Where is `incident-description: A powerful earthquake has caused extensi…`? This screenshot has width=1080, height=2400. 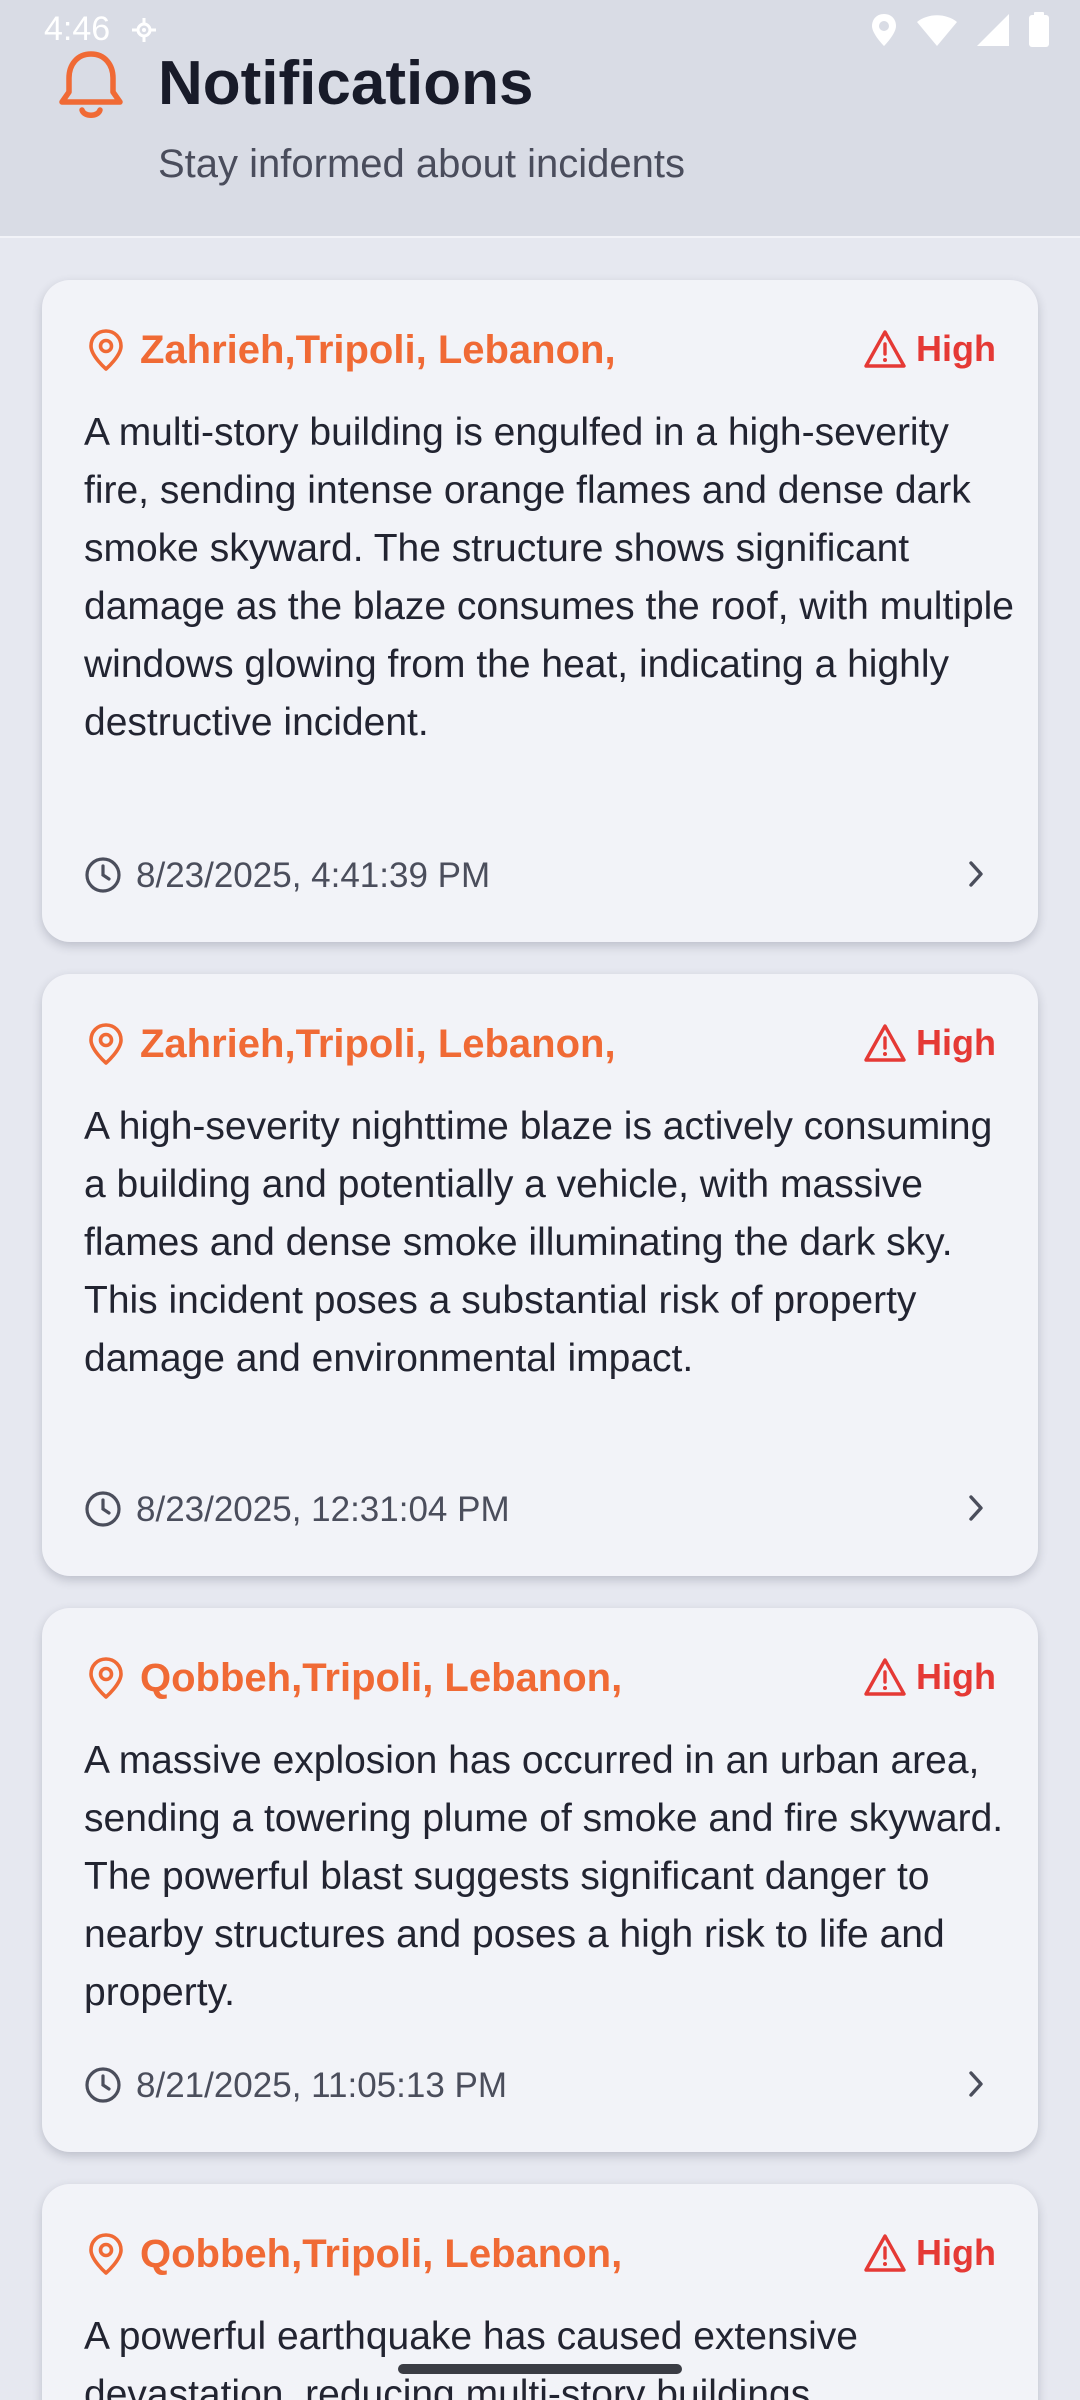 incident-description: A powerful earthquake has caused extensi… is located at coordinates (471, 2357).